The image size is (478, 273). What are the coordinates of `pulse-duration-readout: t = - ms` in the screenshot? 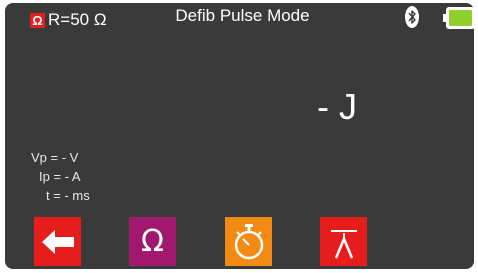 It's located at (68, 195).